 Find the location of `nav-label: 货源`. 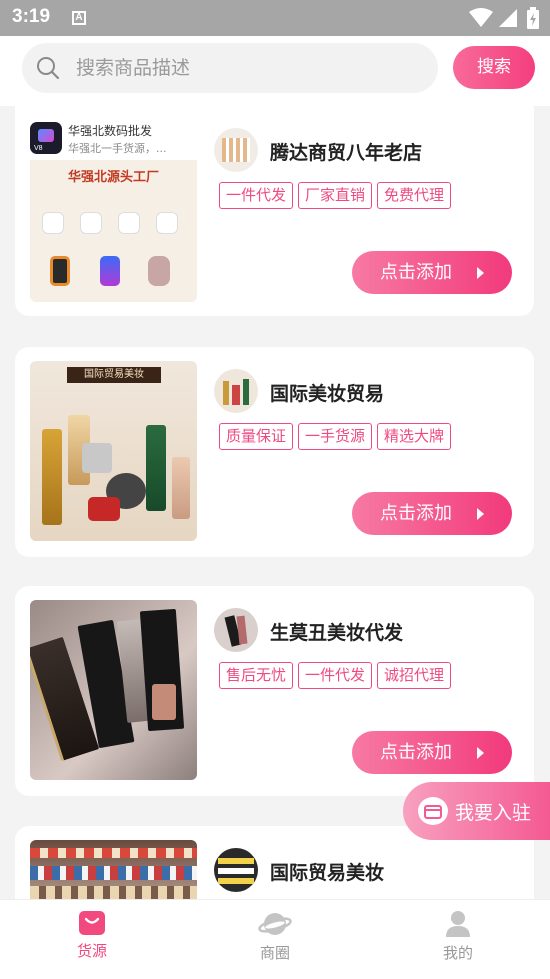

nav-label: 货源 is located at coordinates (91, 951).